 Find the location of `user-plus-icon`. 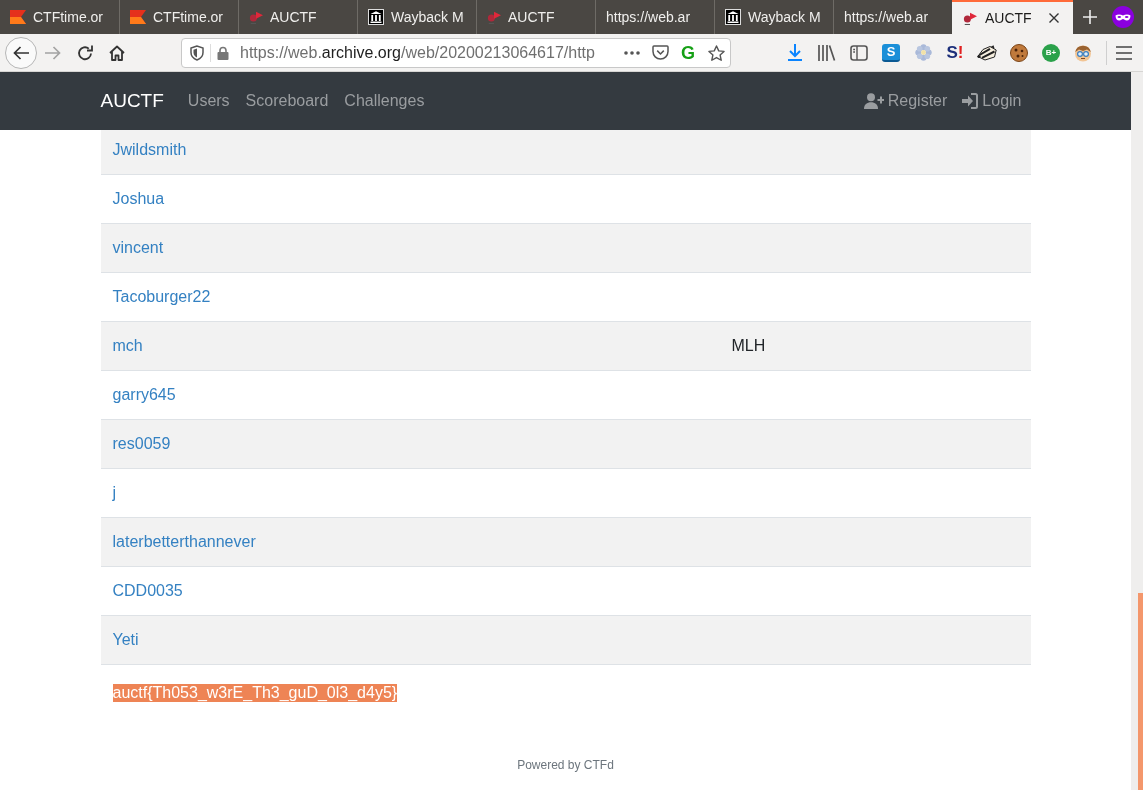

user-plus-icon is located at coordinates (873, 101).